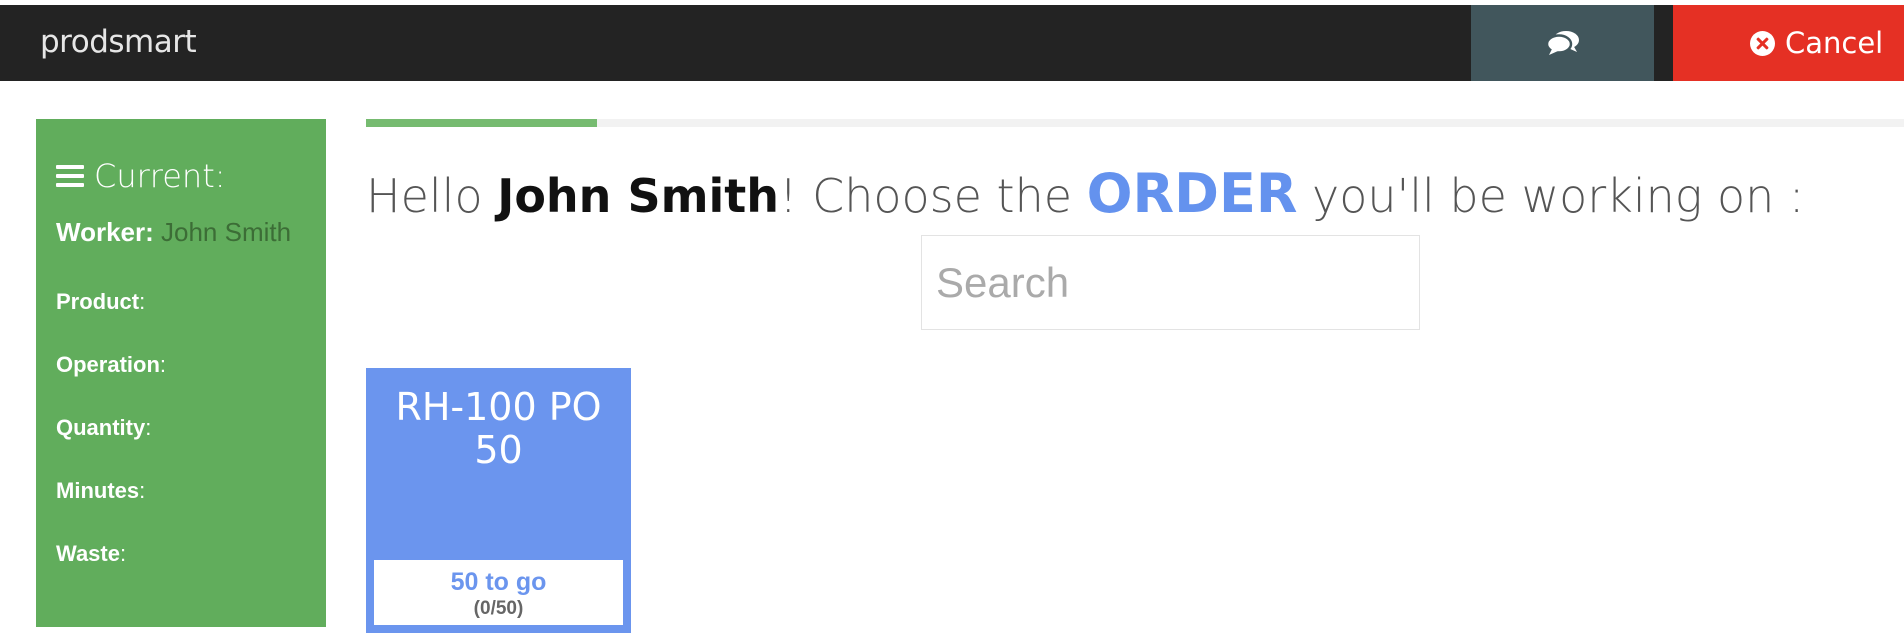 This screenshot has height=642, width=1904. I want to click on waste-colon: :, so click(123, 553).